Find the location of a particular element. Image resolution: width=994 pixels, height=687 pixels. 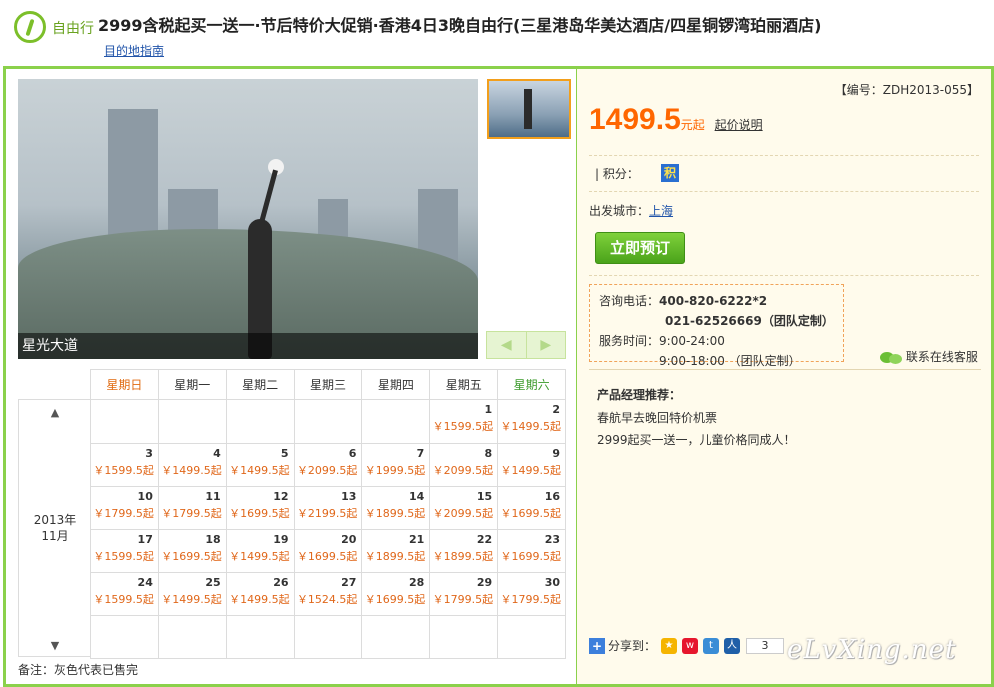

share-bar: + 分享到： ★ w t 人 3 is located at coordinates (687, 645).